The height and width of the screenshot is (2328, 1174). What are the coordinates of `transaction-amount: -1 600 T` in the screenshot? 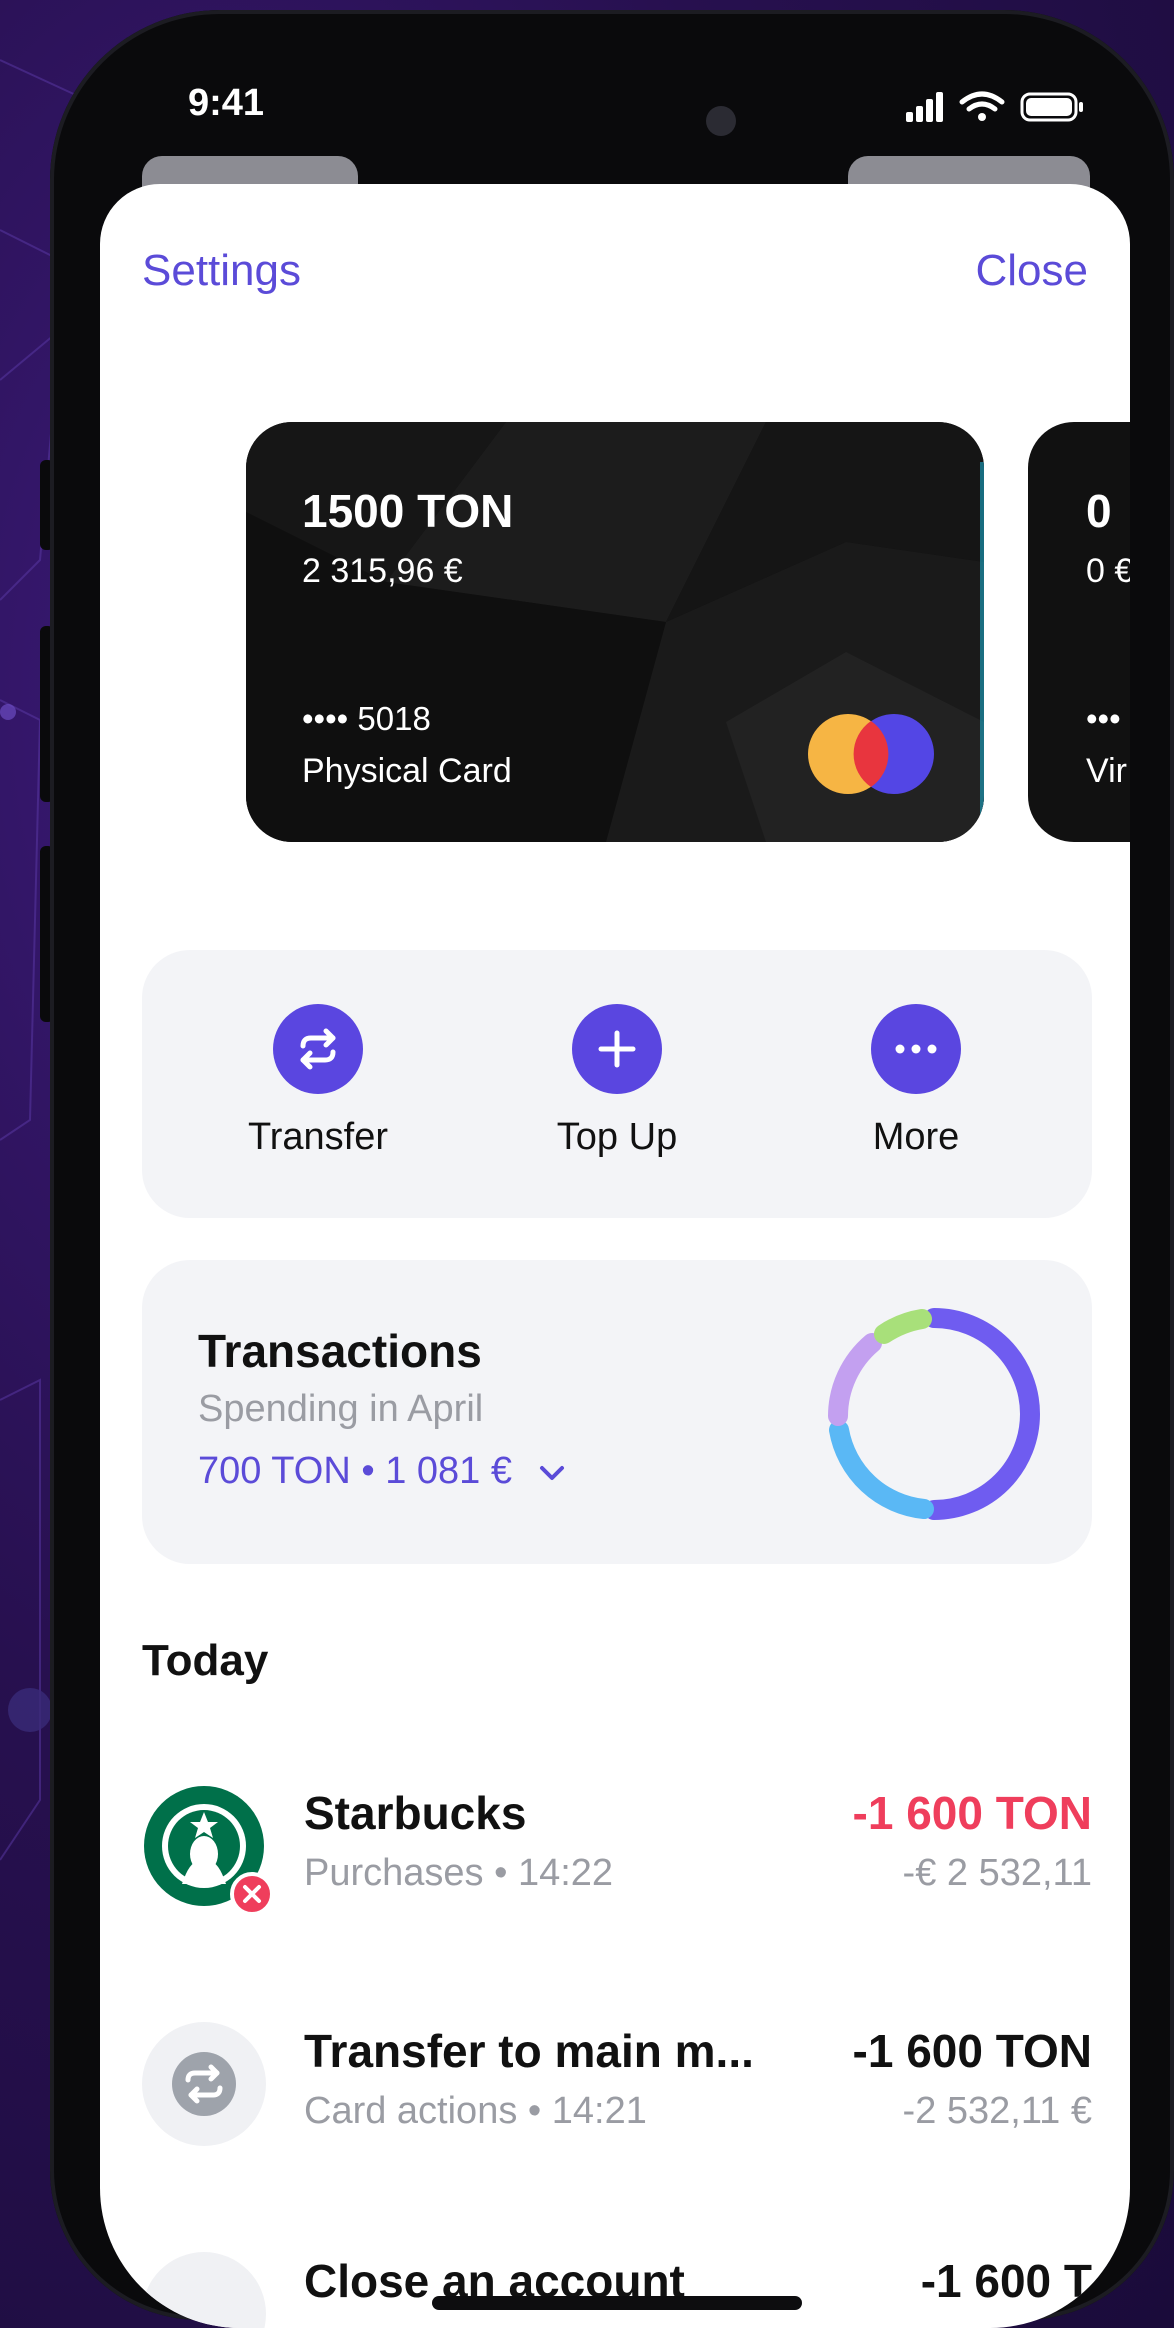 It's located at (1006, 2281).